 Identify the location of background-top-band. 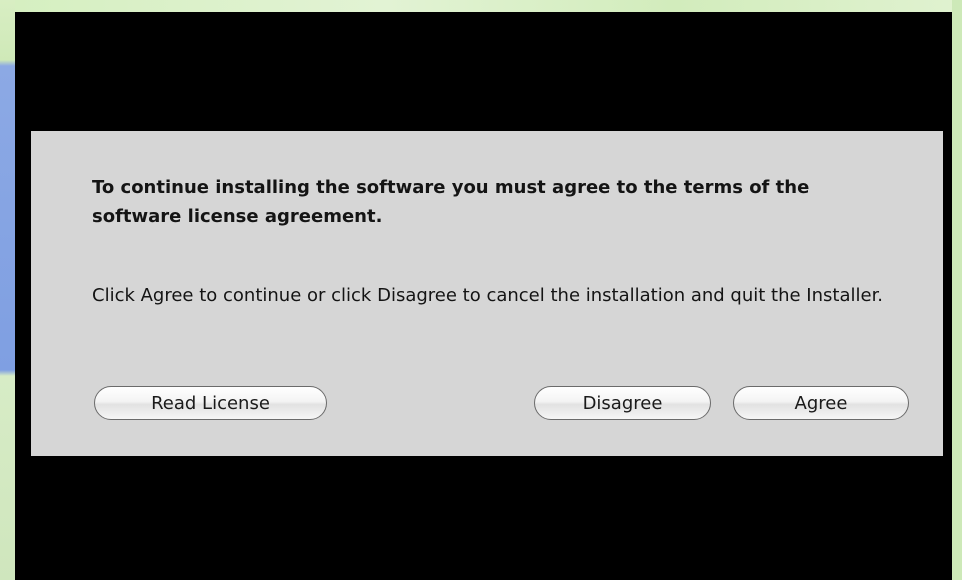
(481, 6).